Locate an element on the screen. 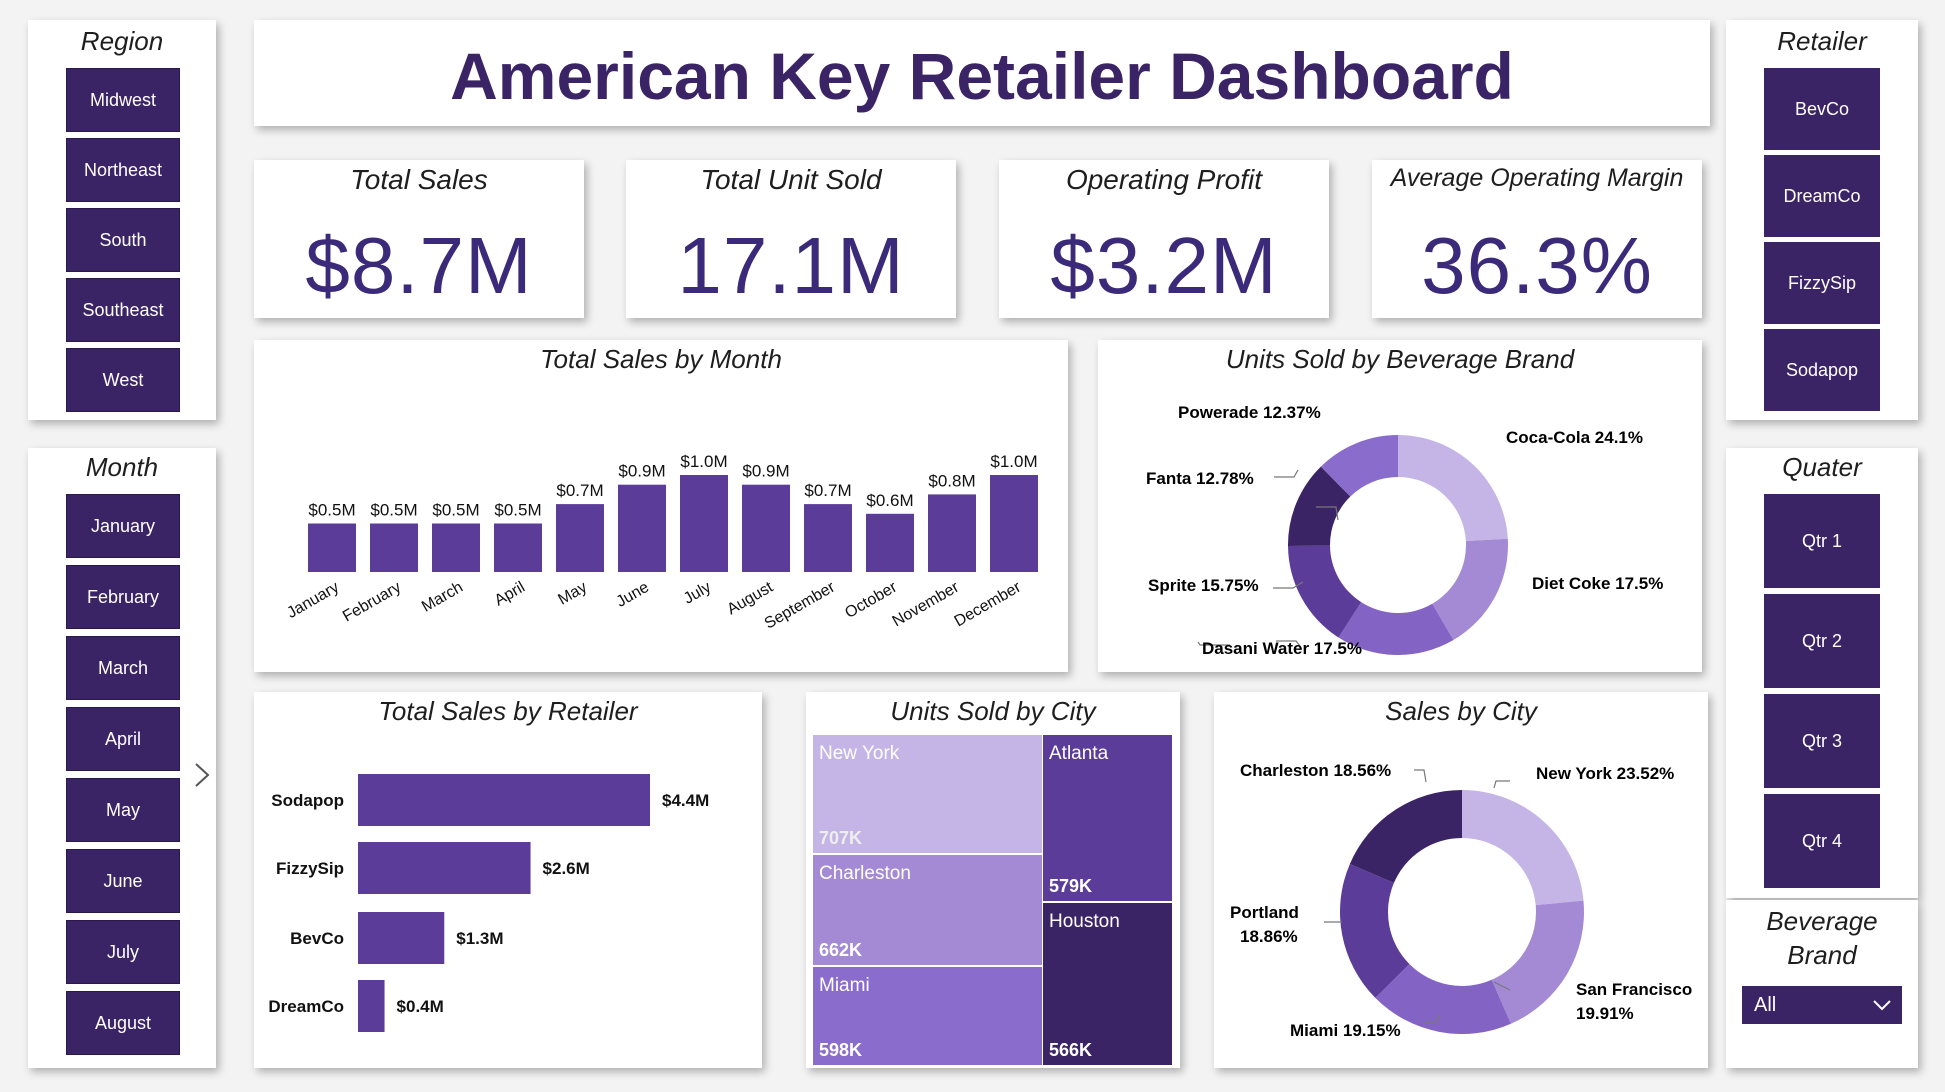 The image size is (1945, 1092). quarter-item-q3: Qtr 3 is located at coordinates (1822, 741).